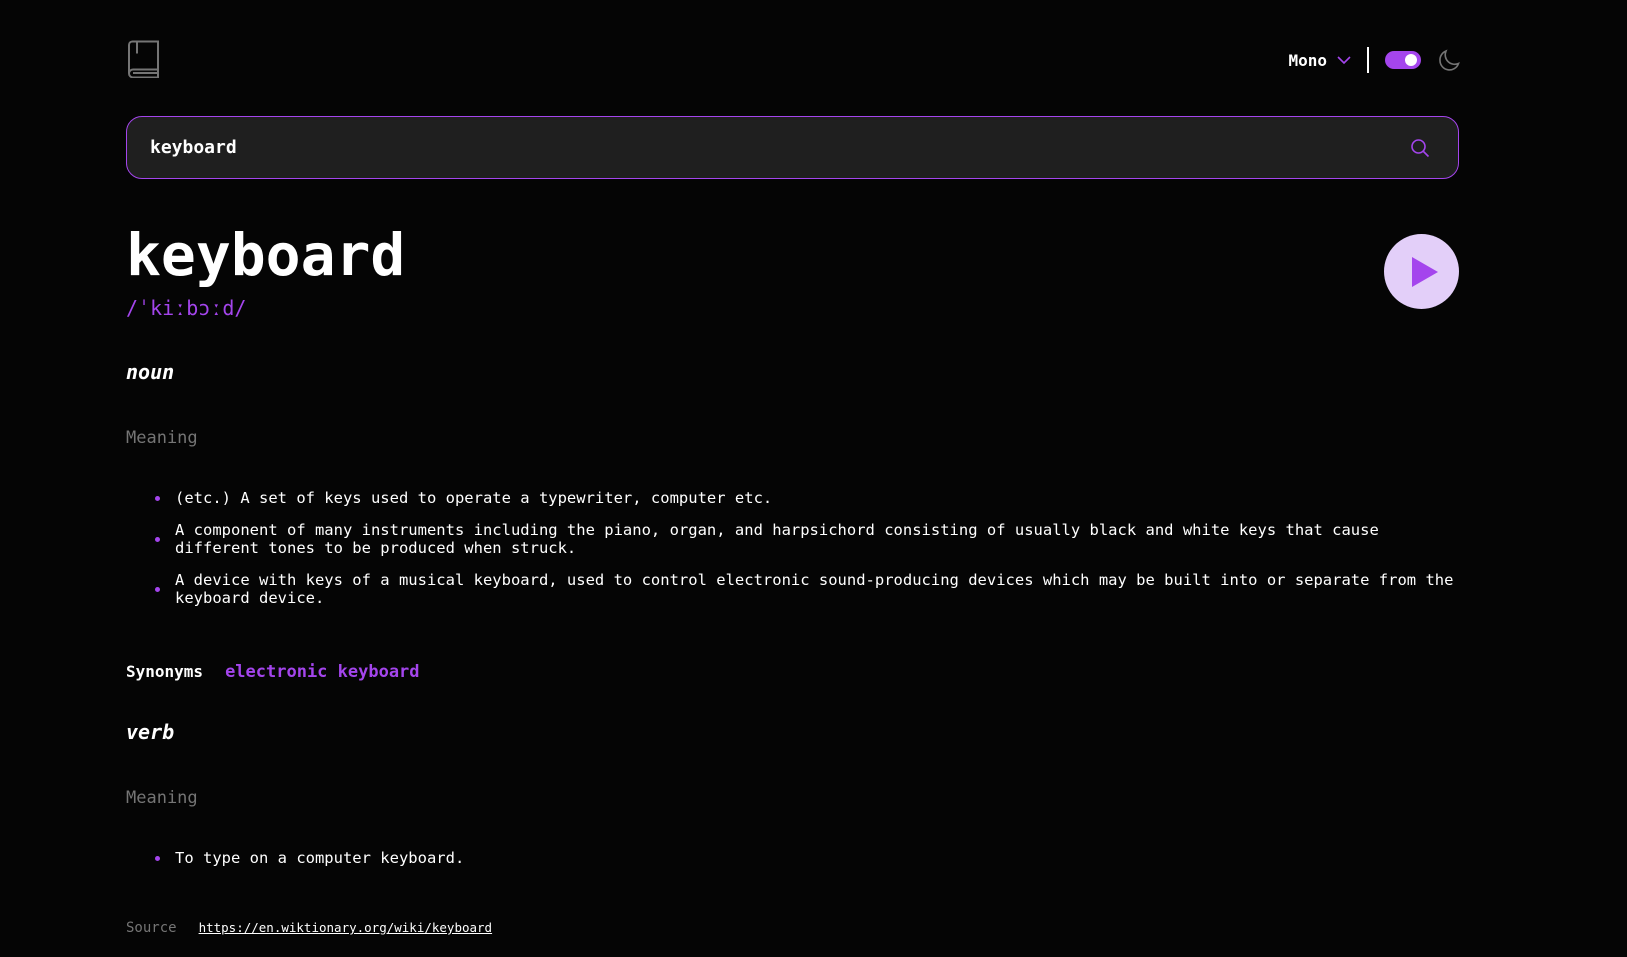 This screenshot has width=1627, height=957. I want to click on header-controls: Mono, so click(1374, 60).